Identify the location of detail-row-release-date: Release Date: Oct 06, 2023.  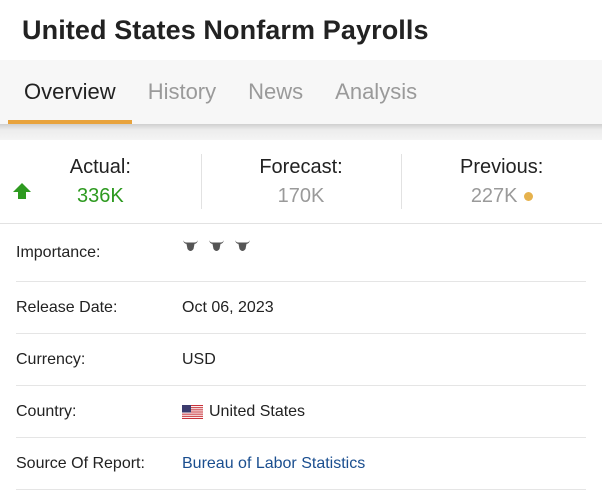
(301, 308).